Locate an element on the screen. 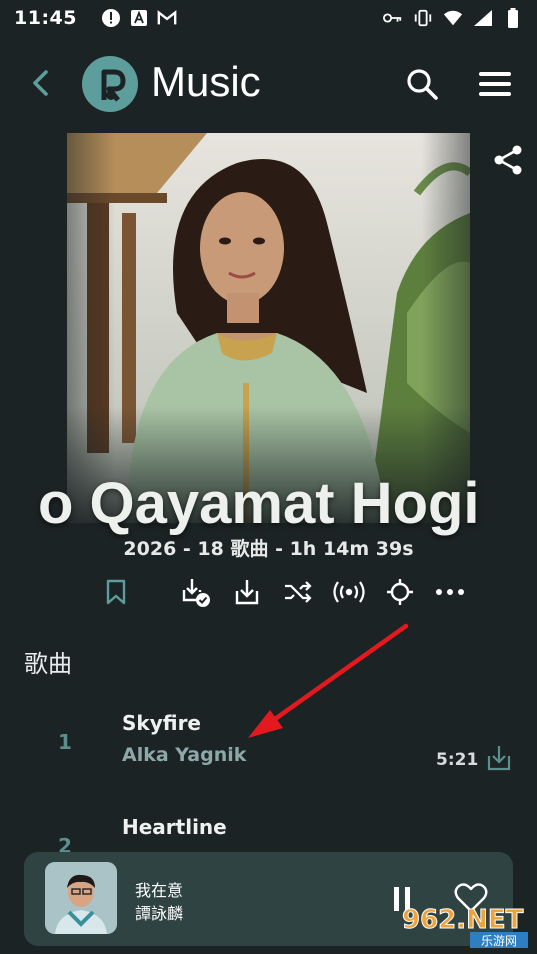 This screenshot has width=537, height=954. download-button is located at coordinates (247, 592).